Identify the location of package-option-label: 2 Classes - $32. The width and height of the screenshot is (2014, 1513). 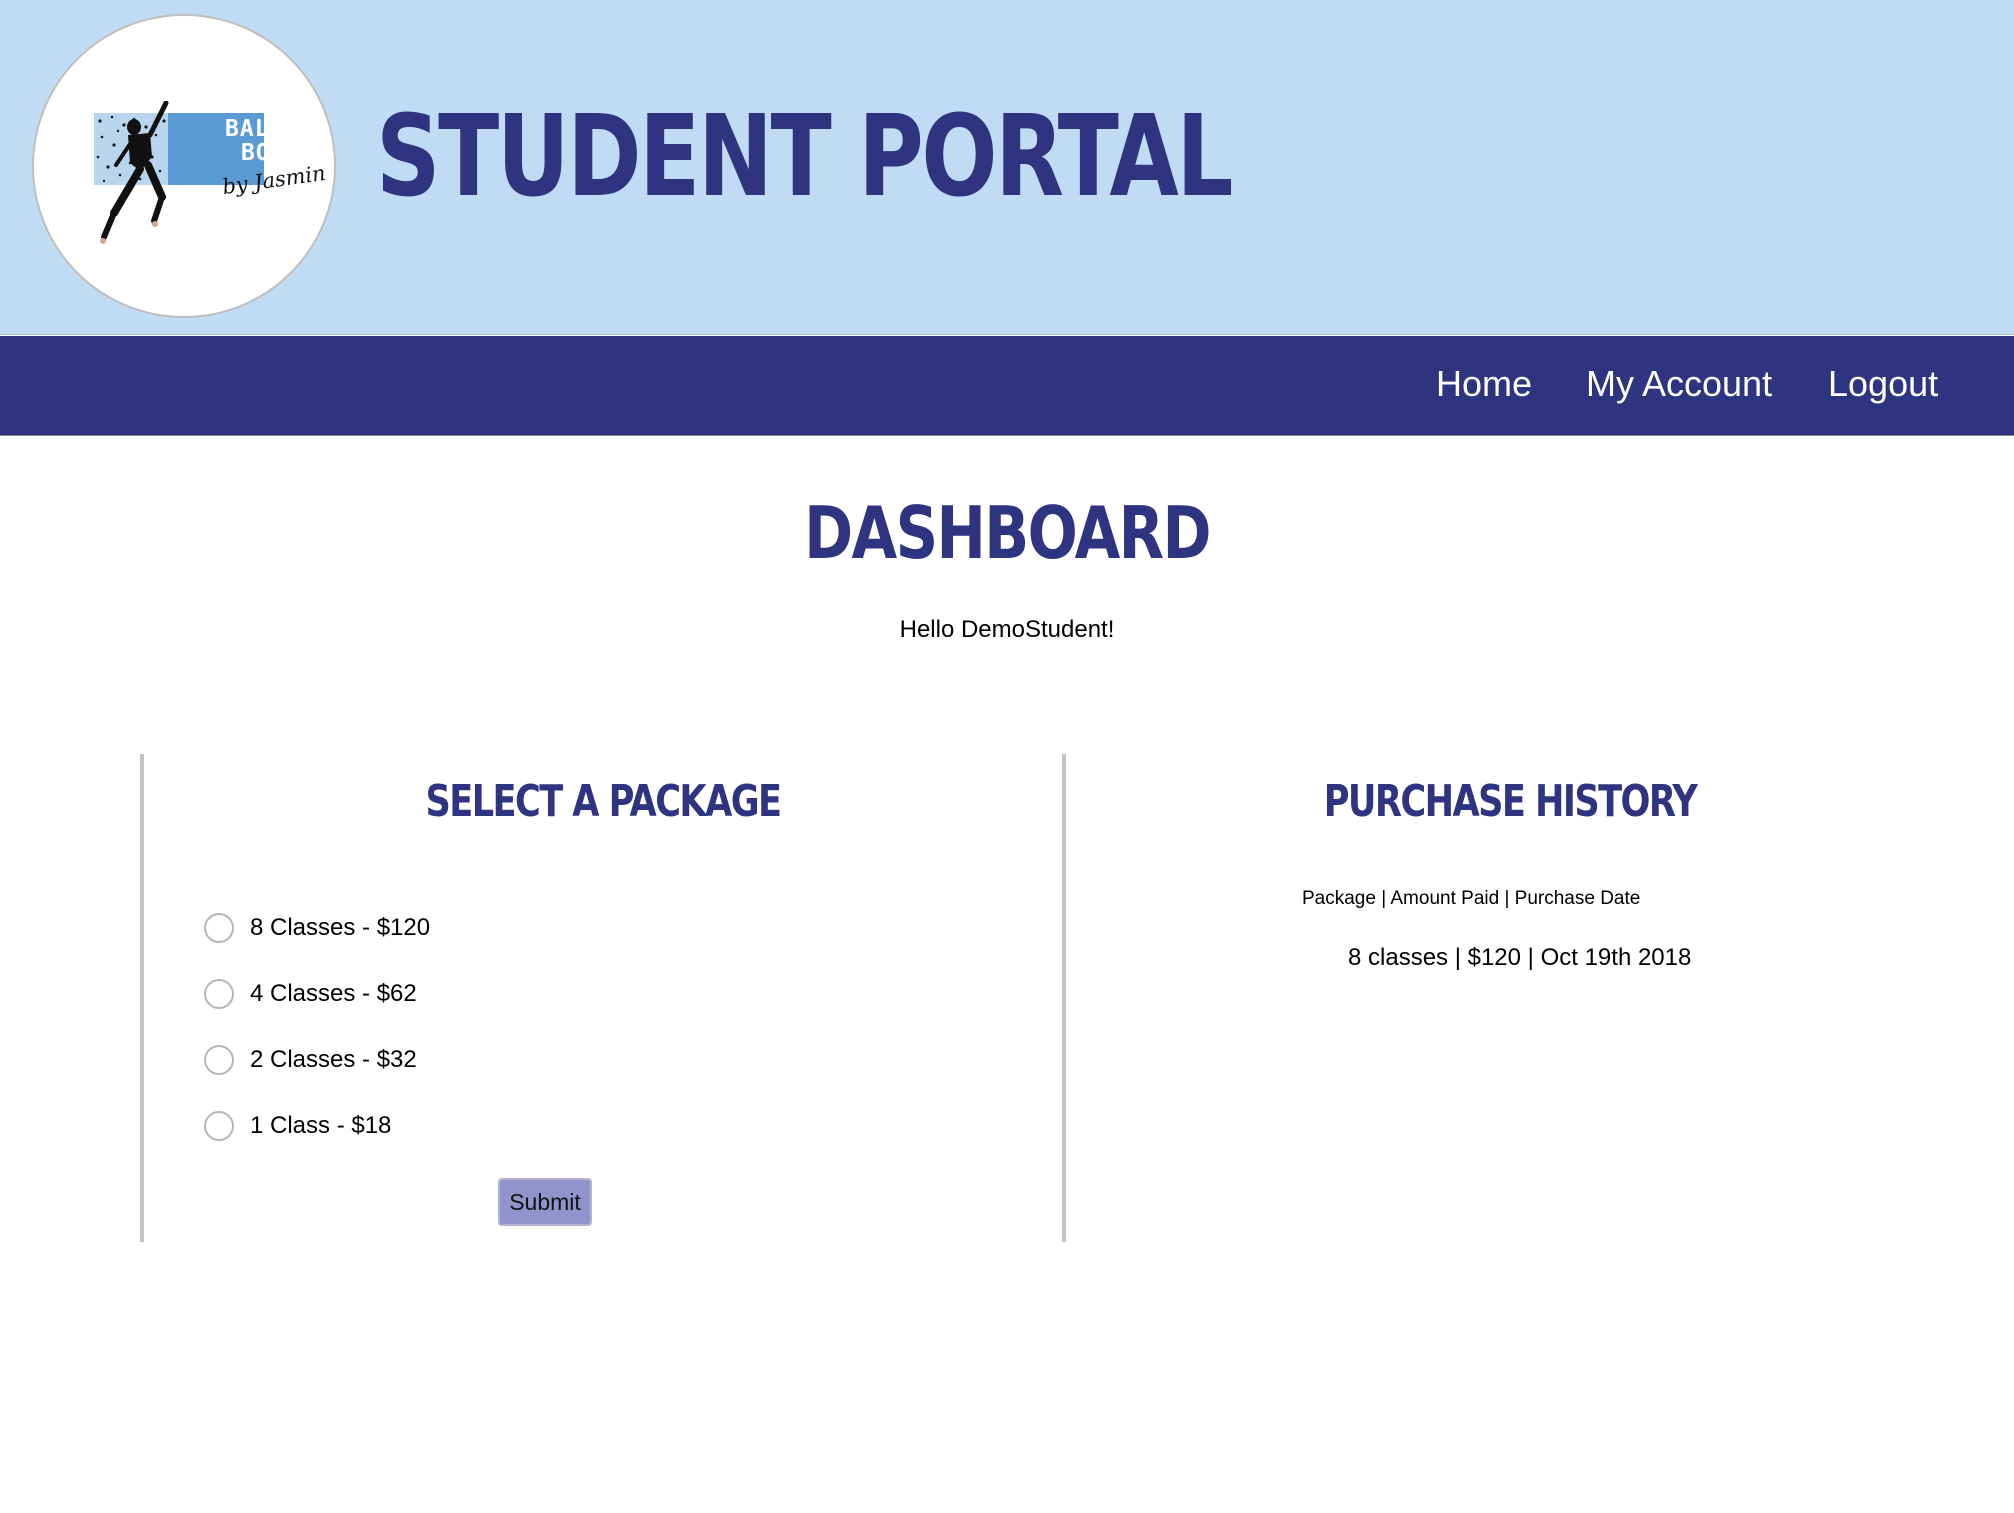
(333, 1059).